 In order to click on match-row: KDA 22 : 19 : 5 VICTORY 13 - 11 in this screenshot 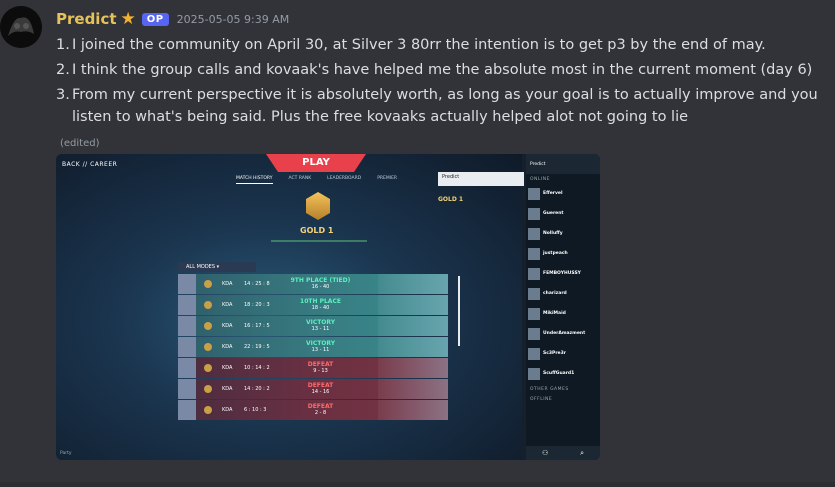, I will do `click(313, 347)`.